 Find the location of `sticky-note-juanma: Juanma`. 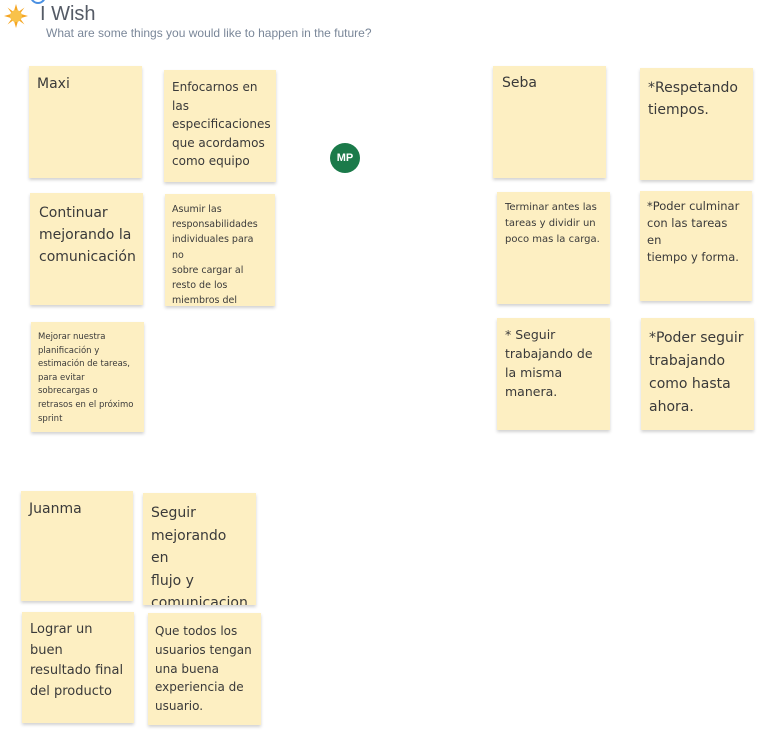

sticky-note-juanma: Juanma is located at coordinates (77, 546).